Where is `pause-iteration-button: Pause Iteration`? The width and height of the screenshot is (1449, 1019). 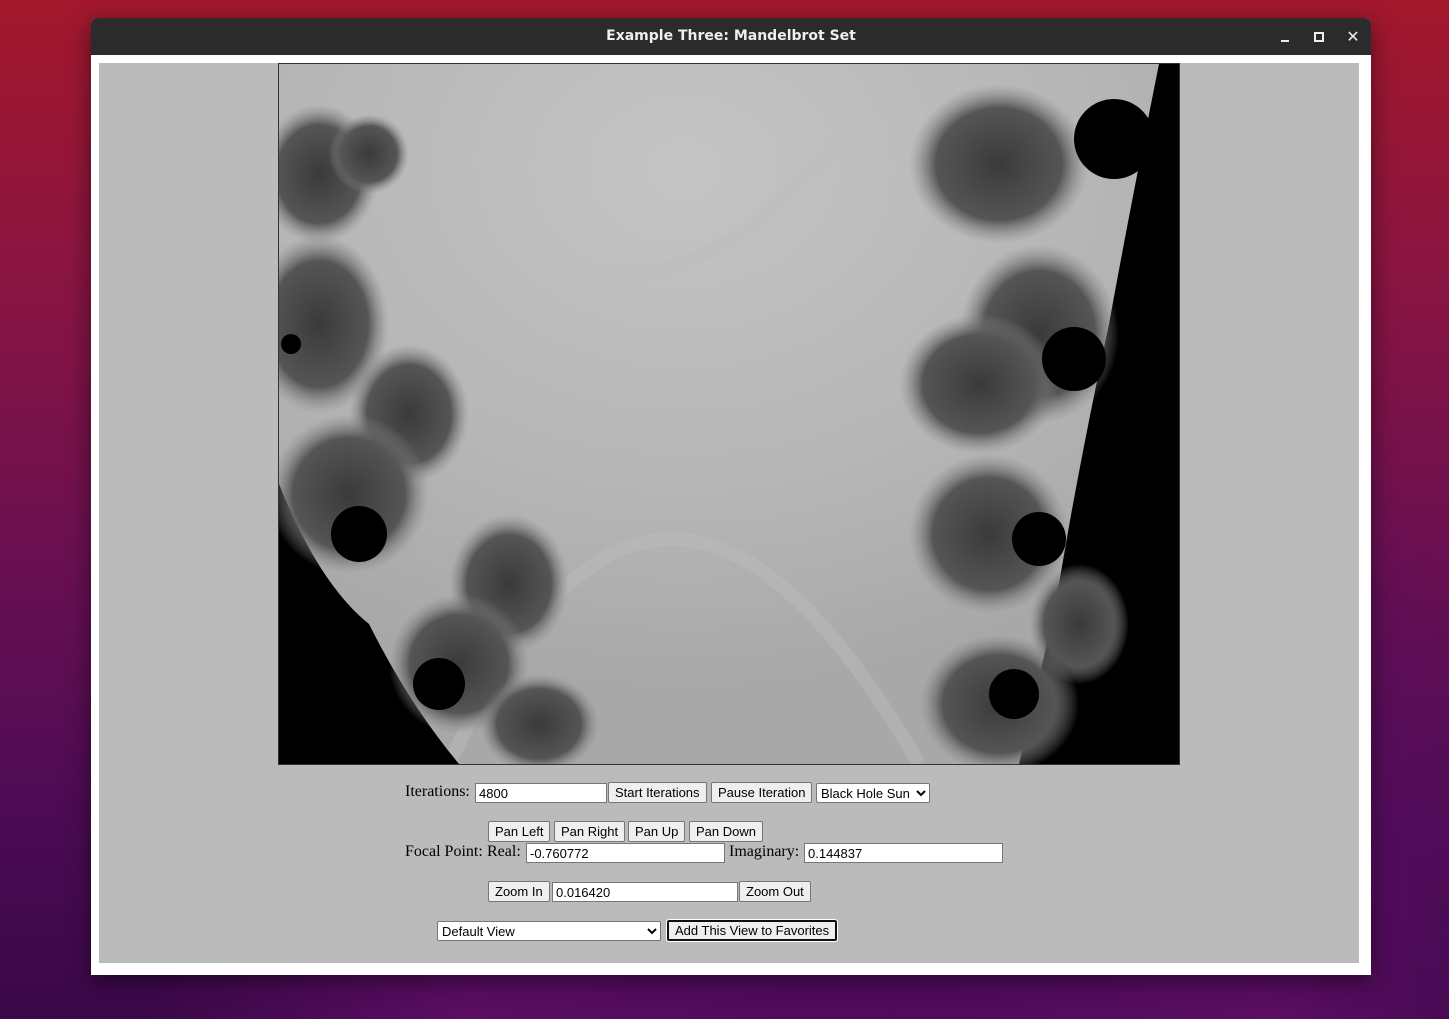 pause-iteration-button: Pause Iteration is located at coordinates (762, 792).